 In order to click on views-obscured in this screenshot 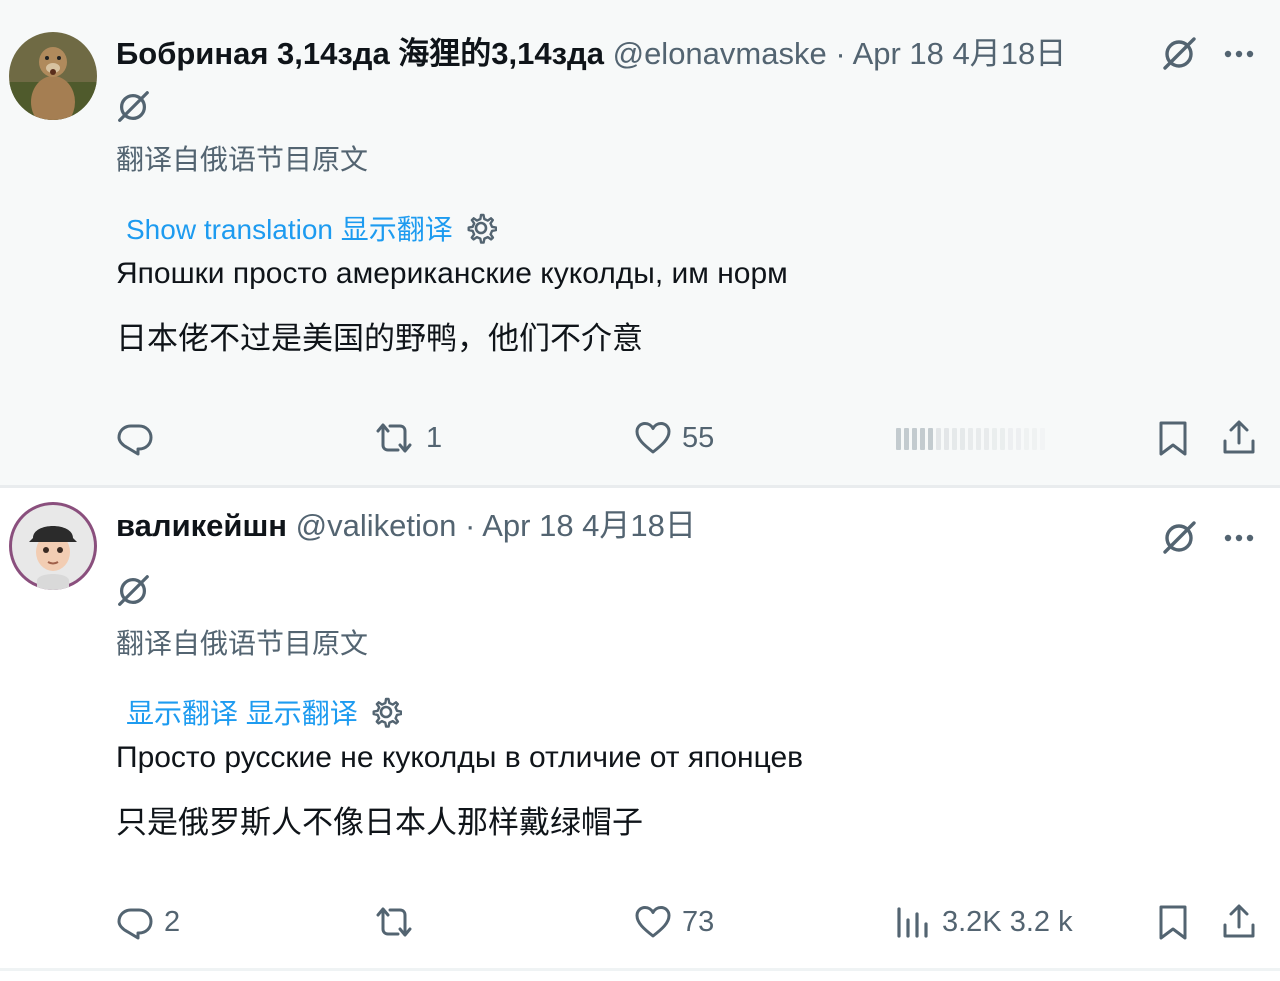, I will do `click(991, 439)`.